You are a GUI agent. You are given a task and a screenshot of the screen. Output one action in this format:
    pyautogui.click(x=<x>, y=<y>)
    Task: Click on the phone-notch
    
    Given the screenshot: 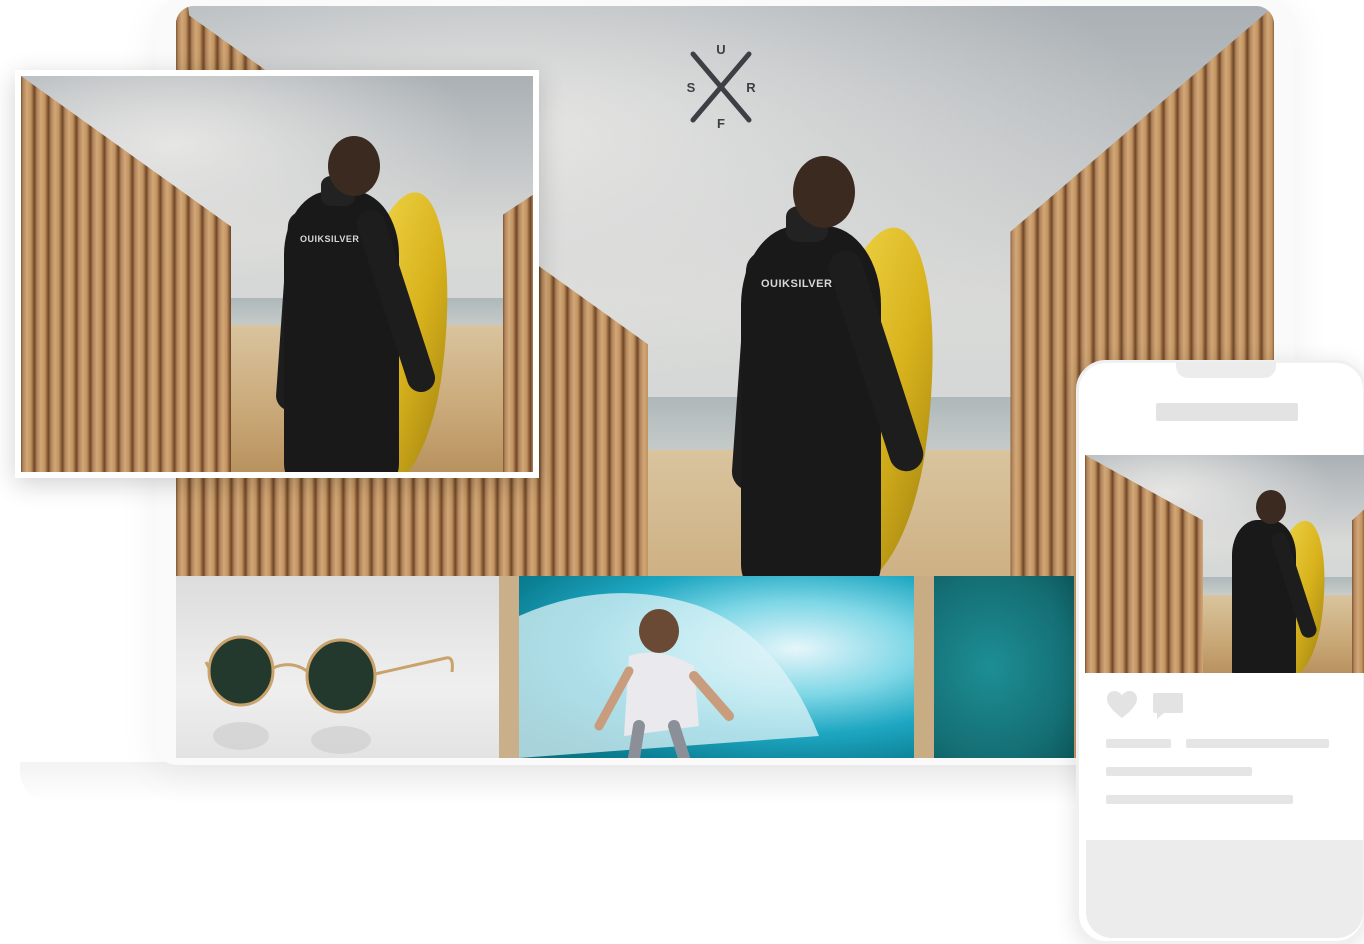 What is the action you would take?
    pyautogui.click(x=1226, y=370)
    